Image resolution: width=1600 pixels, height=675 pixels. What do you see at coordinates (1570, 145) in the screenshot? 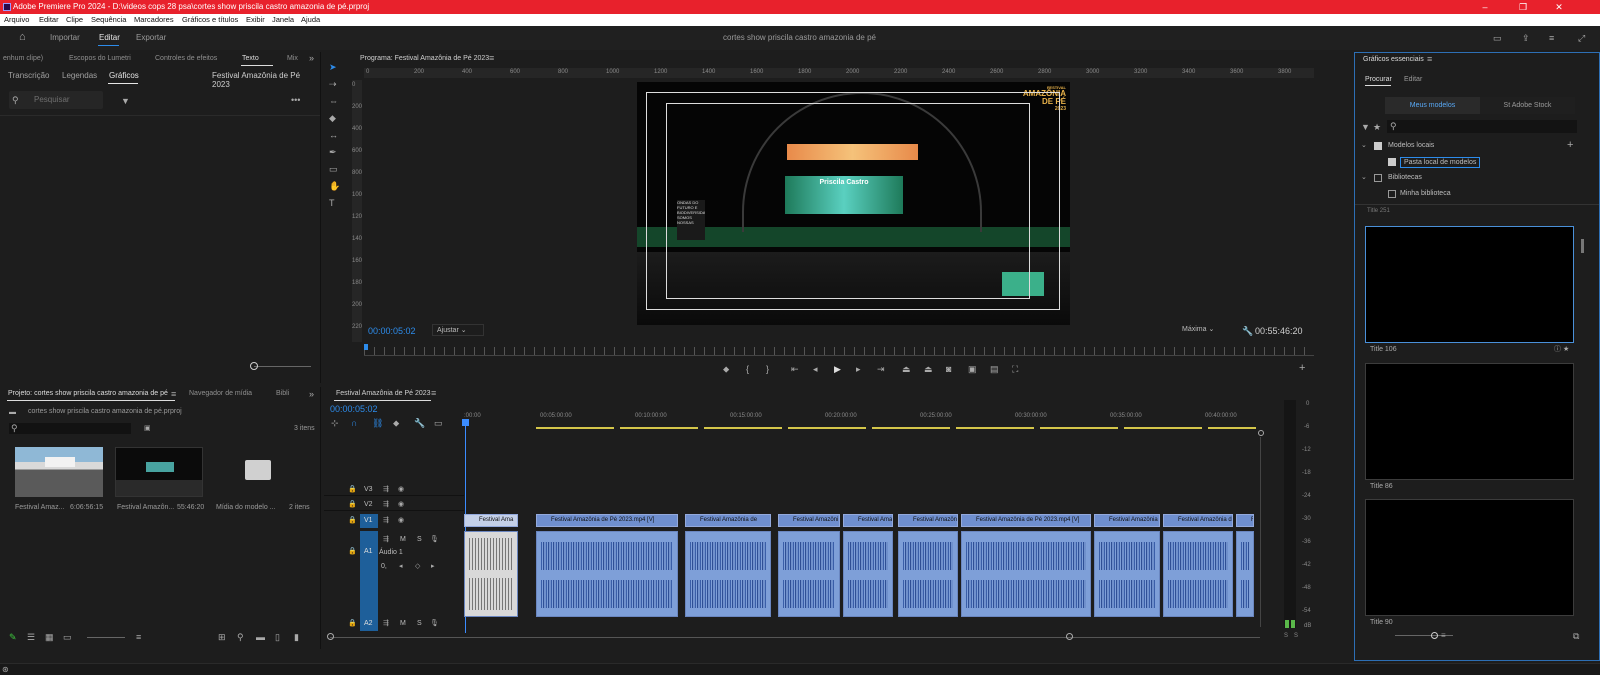
I see `add-folder-icon: +` at bounding box center [1570, 145].